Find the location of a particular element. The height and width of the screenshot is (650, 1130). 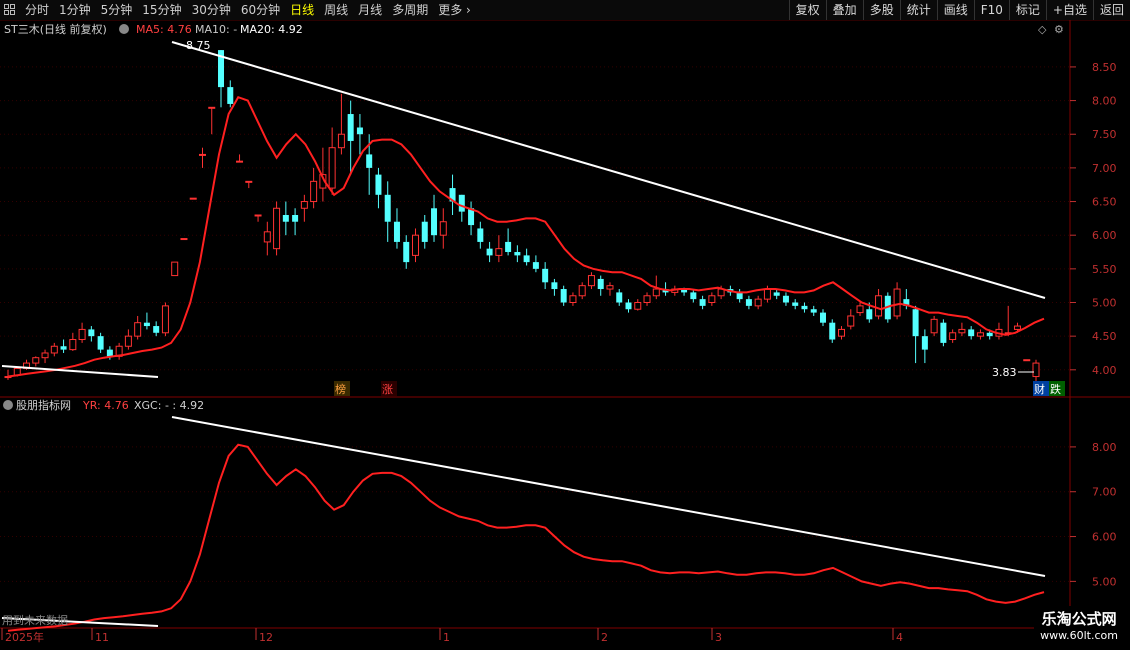

ma20-label: MA20: 4.92 is located at coordinates (271, 29).